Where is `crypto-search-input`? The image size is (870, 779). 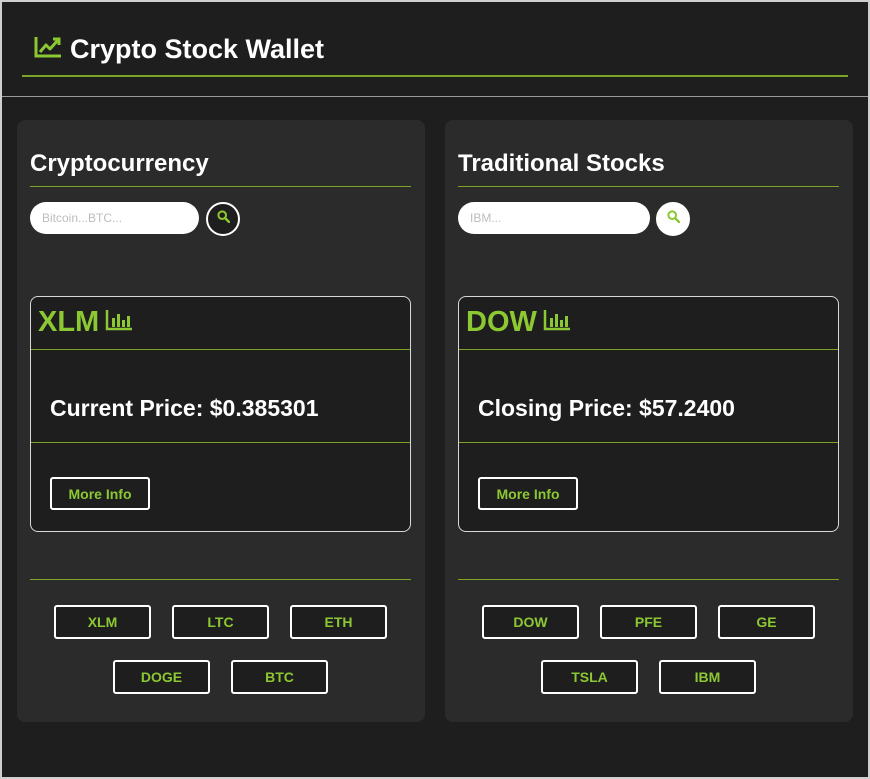
crypto-search-input is located at coordinates (114, 218).